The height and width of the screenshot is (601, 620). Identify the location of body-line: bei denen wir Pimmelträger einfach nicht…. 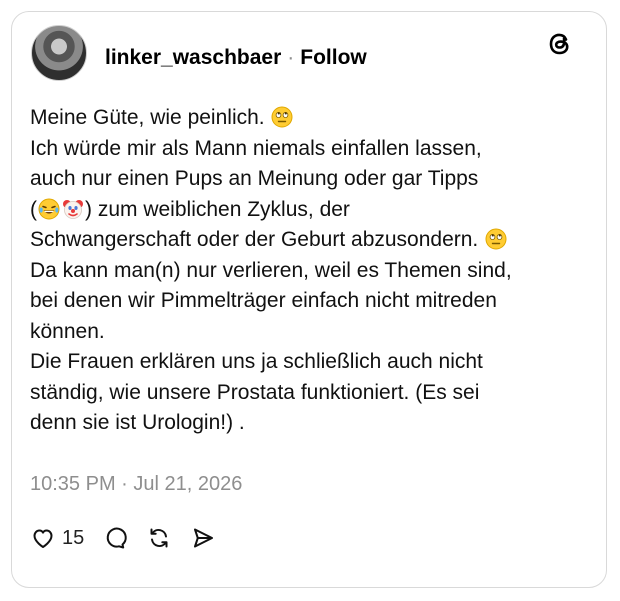
(263, 300).